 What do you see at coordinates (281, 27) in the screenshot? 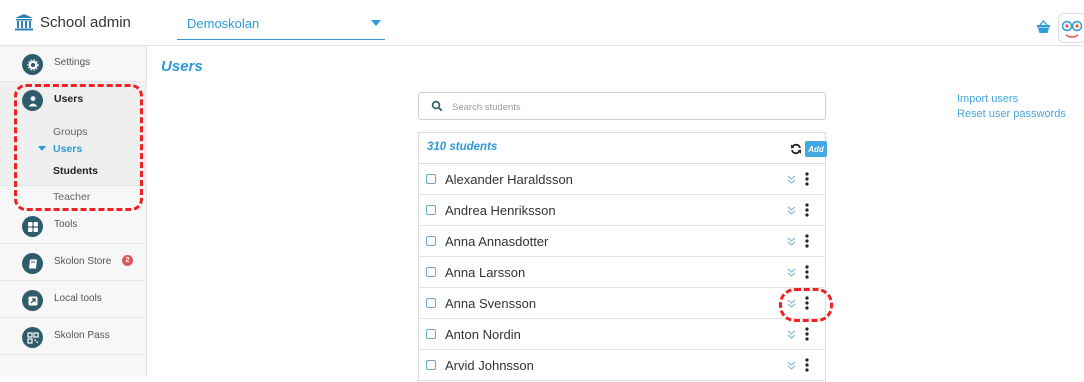
I see `school-select: Demoskolan` at bounding box center [281, 27].